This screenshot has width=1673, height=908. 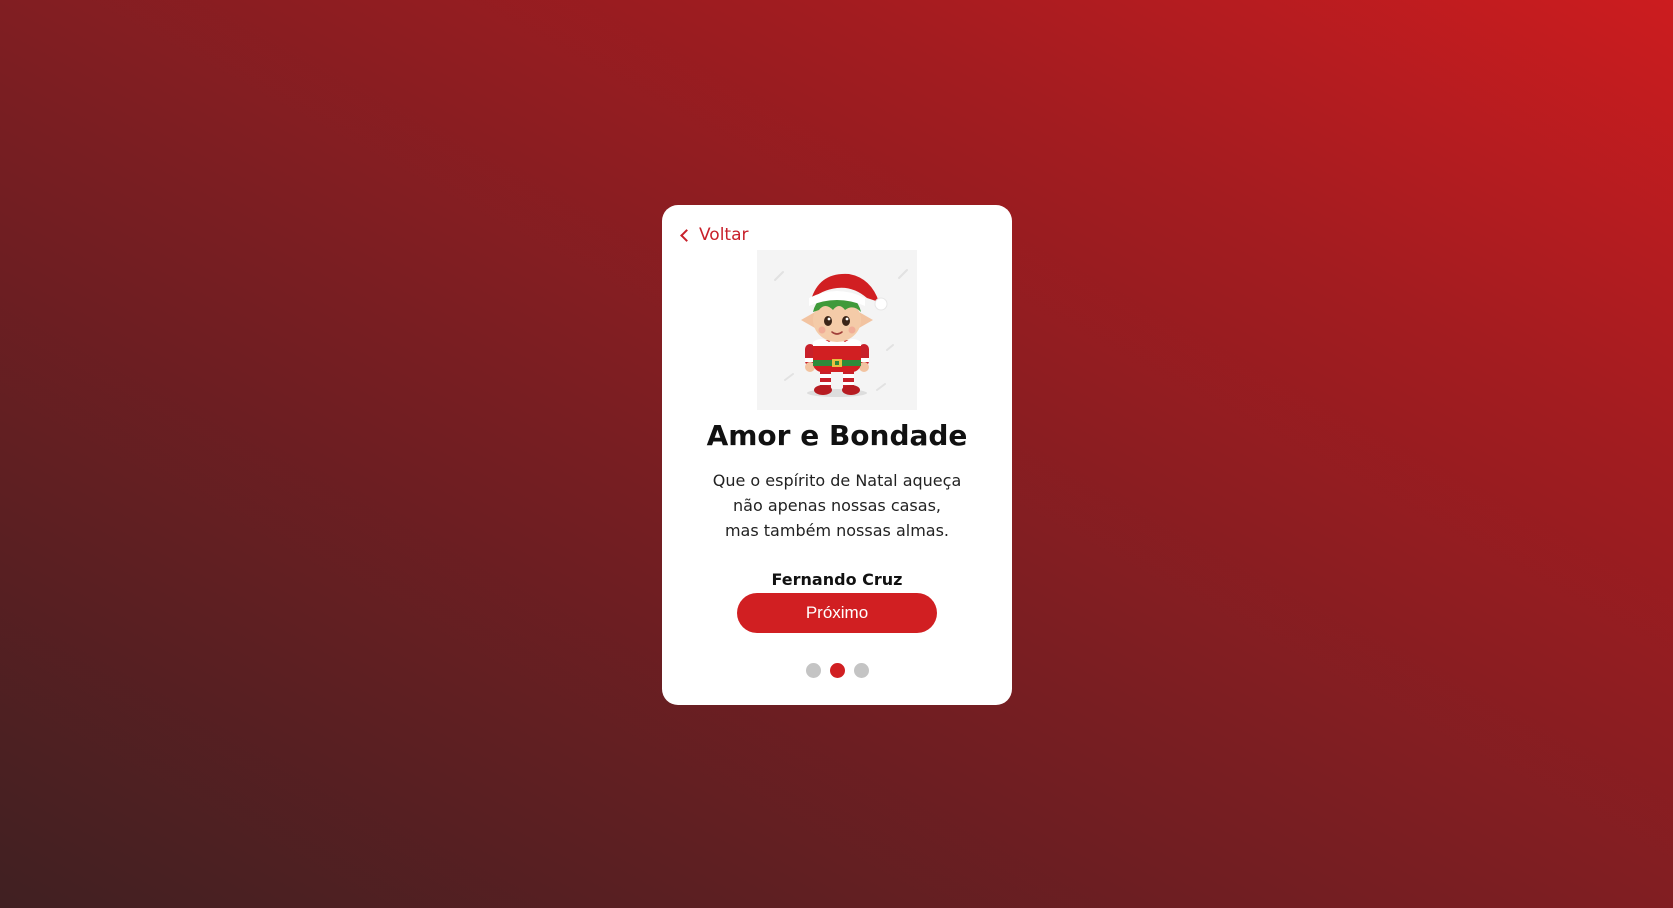 What do you see at coordinates (837, 435) in the screenshot?
I see `card-title: Amor e Bondade` at bounding box center [837, 435].